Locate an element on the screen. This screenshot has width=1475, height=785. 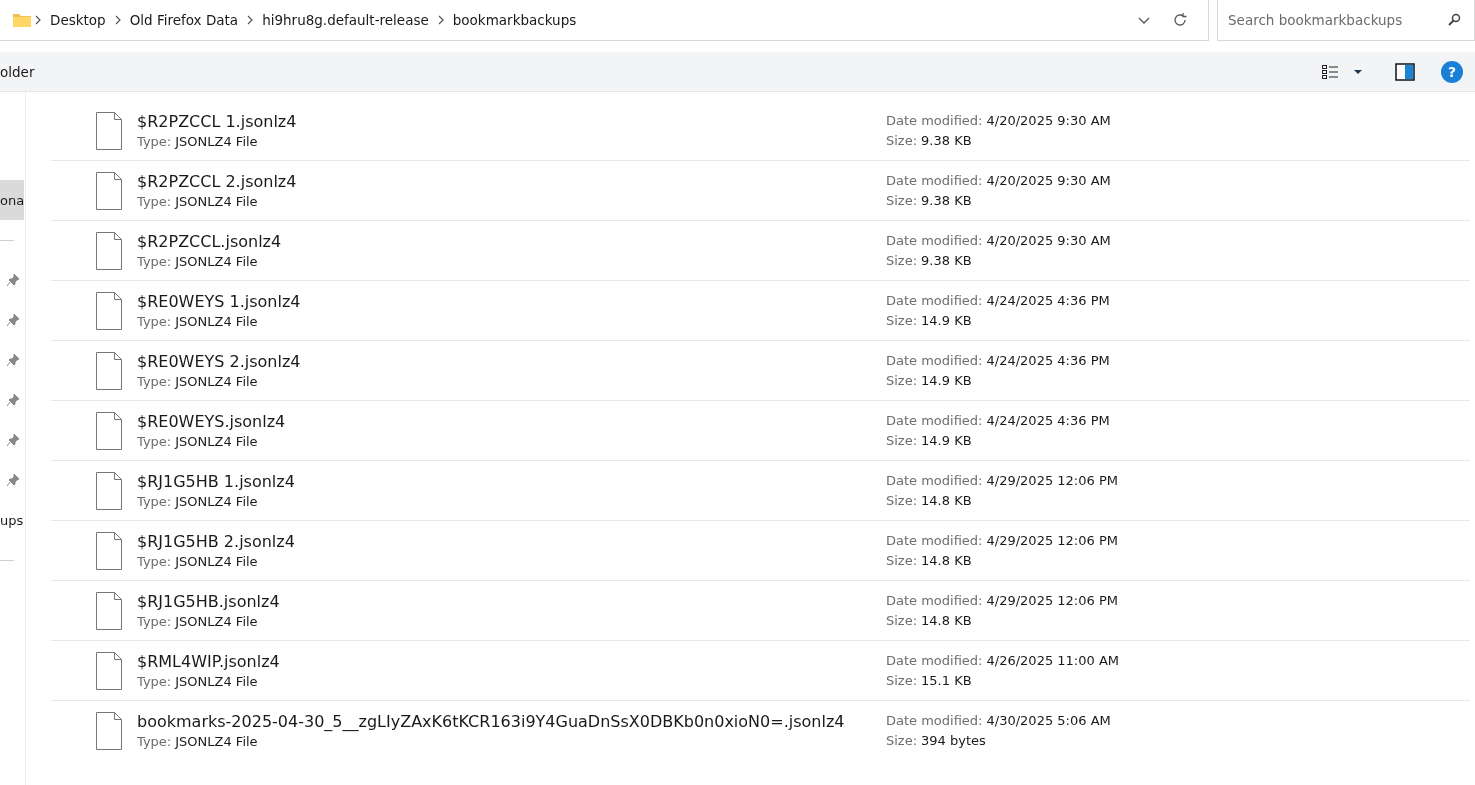
refresh-icon is located at coordinates (1180, 20).